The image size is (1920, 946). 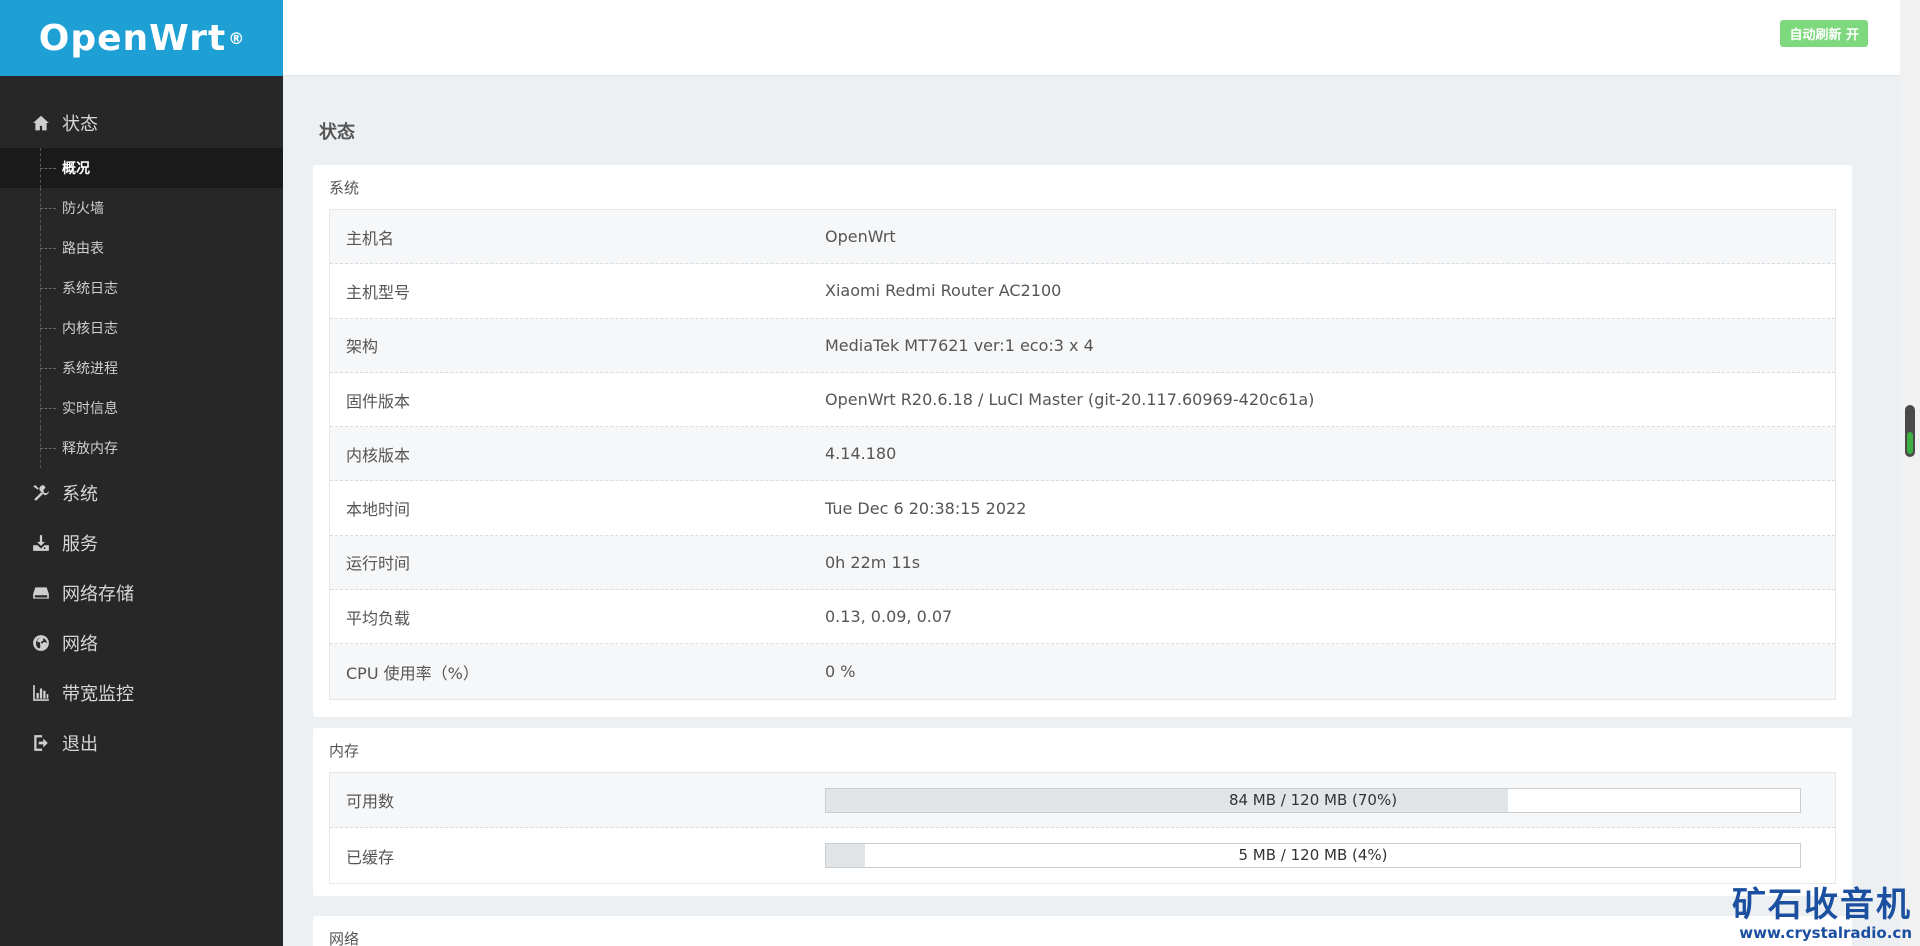 What do you see at coordinates (840, 672) in the screenshot?
I see `row-value: 0 %` at bounding box center [840, 672].